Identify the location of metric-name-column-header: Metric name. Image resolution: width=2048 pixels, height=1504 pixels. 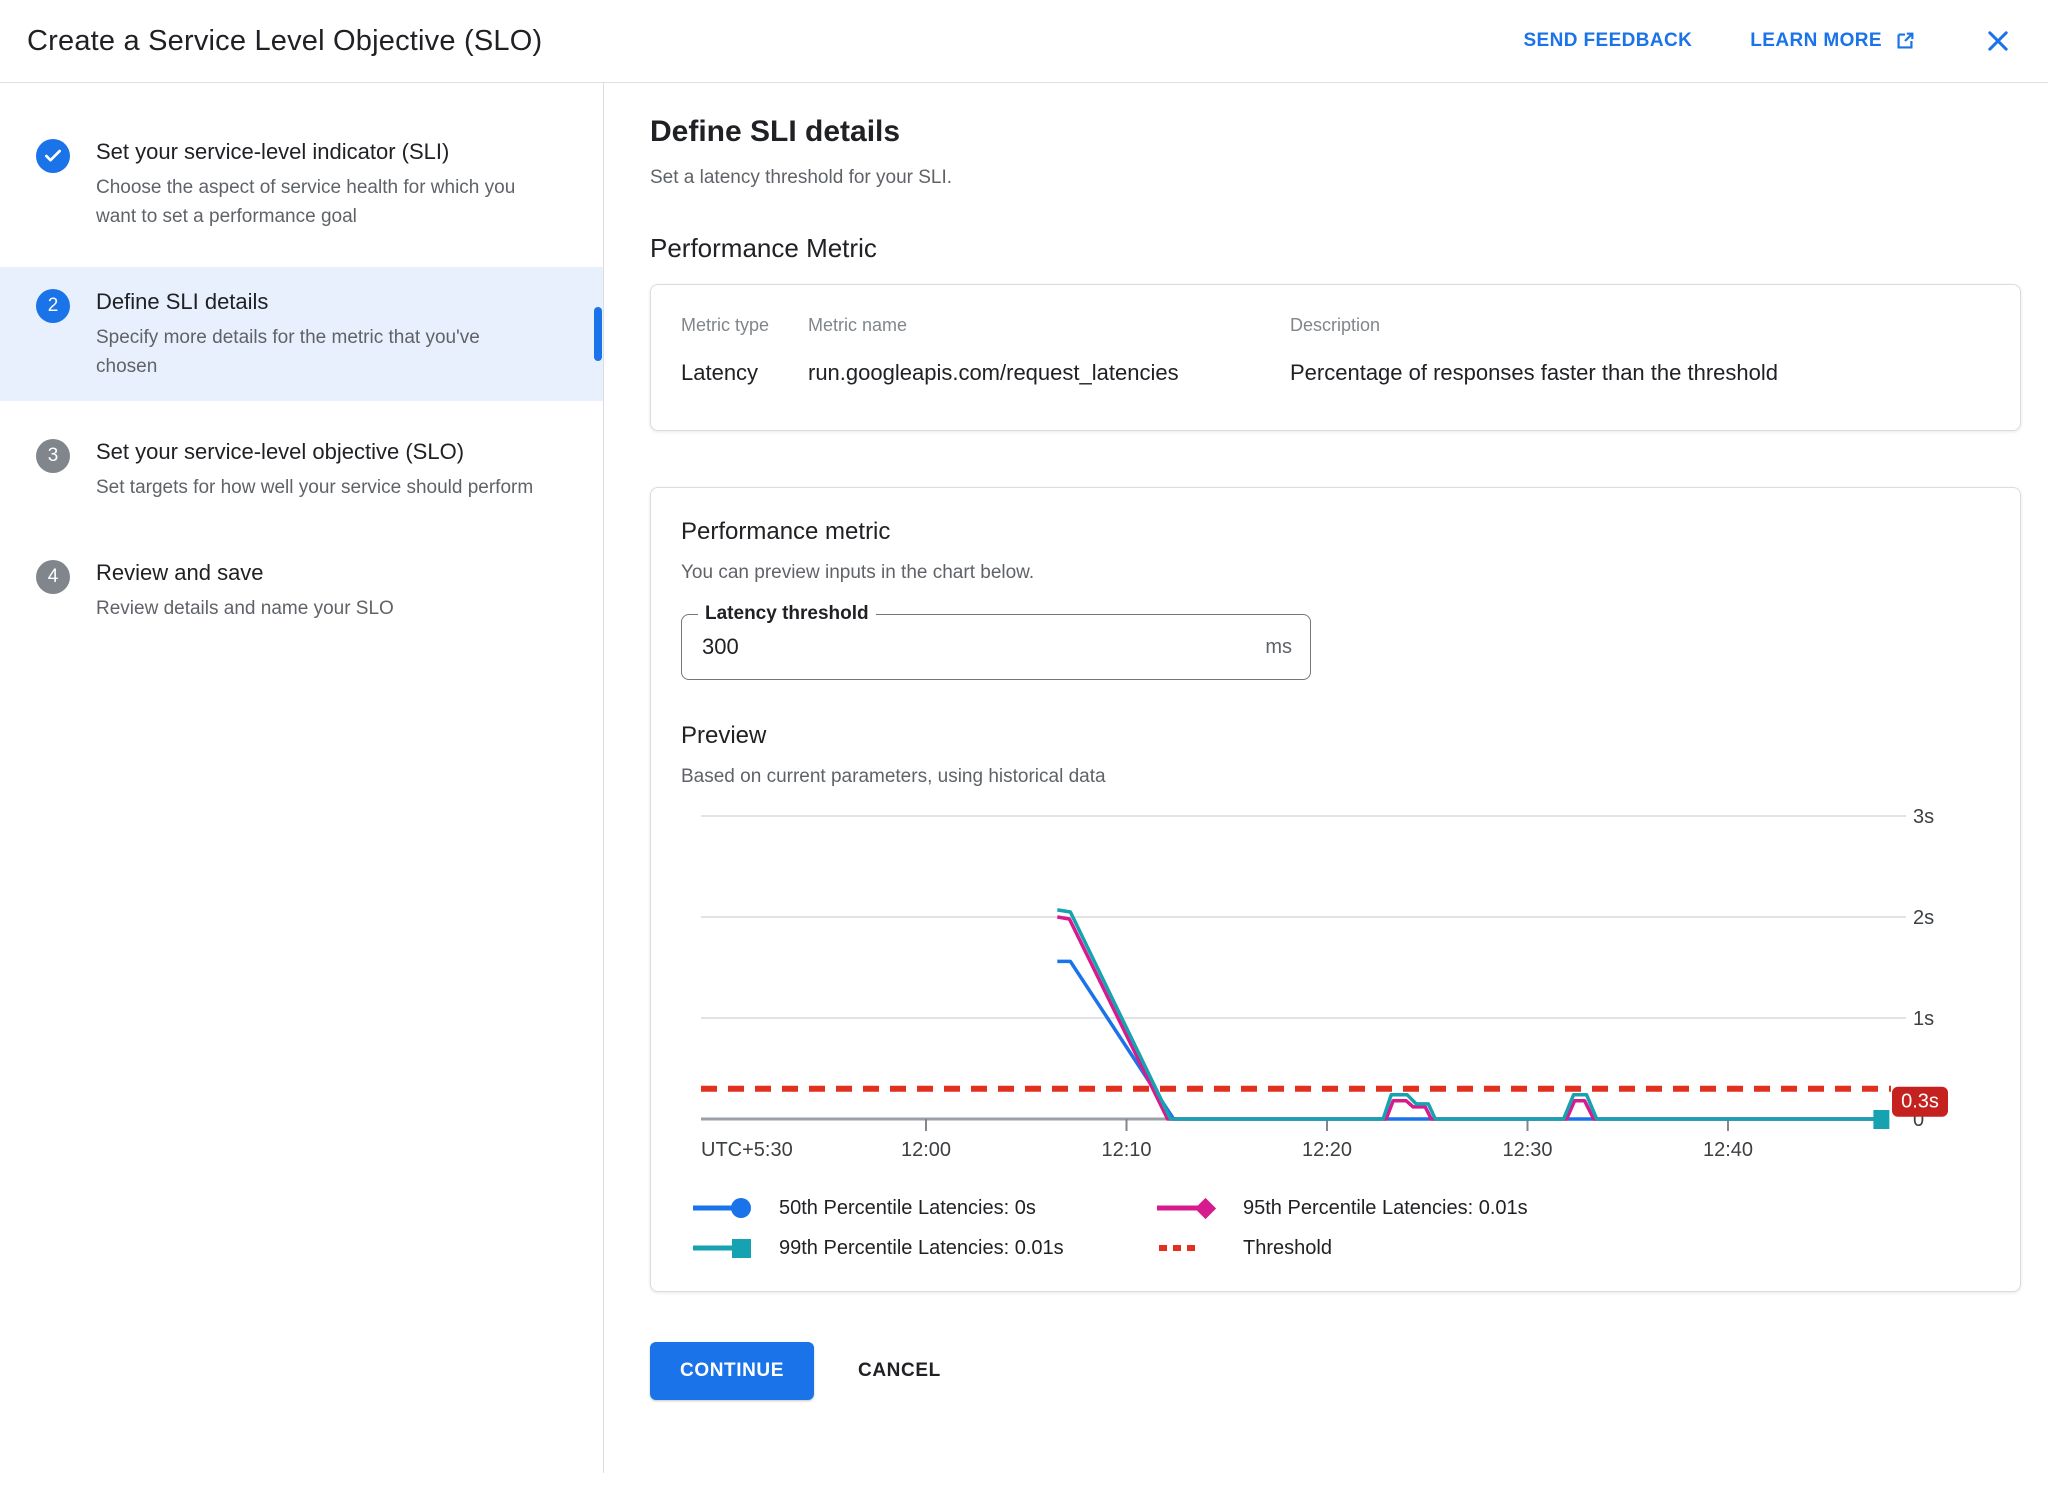
(858, 325).